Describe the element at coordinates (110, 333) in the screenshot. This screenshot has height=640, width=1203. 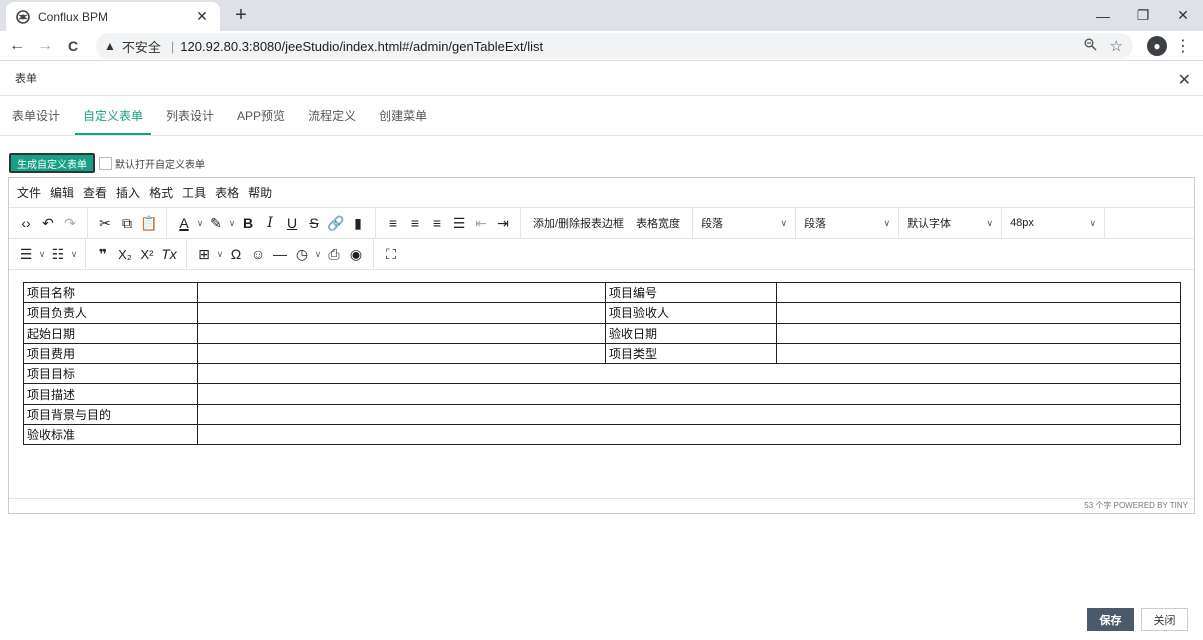
I see `table-cell: 起始日期` at that location.